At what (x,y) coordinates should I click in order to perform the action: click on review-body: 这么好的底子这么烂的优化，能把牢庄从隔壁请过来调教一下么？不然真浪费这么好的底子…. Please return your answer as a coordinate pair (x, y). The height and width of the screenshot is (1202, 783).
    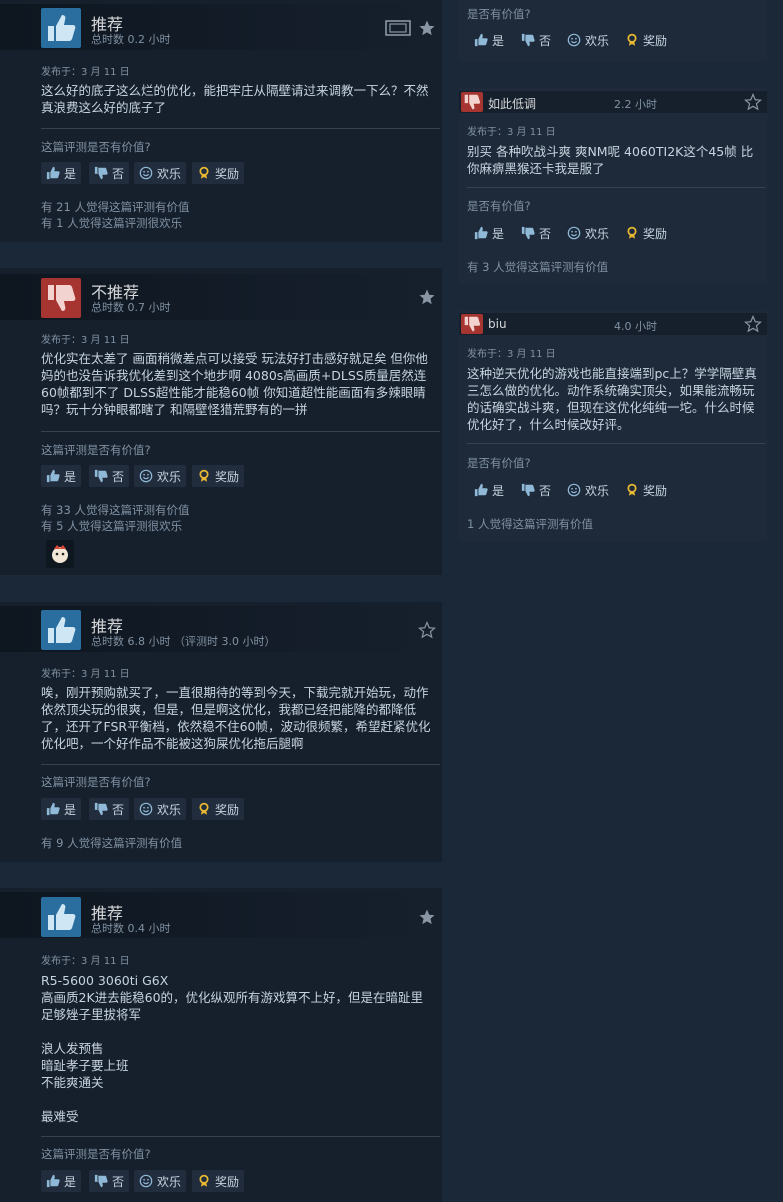
    Looking at the image, I should click on (235, 99).